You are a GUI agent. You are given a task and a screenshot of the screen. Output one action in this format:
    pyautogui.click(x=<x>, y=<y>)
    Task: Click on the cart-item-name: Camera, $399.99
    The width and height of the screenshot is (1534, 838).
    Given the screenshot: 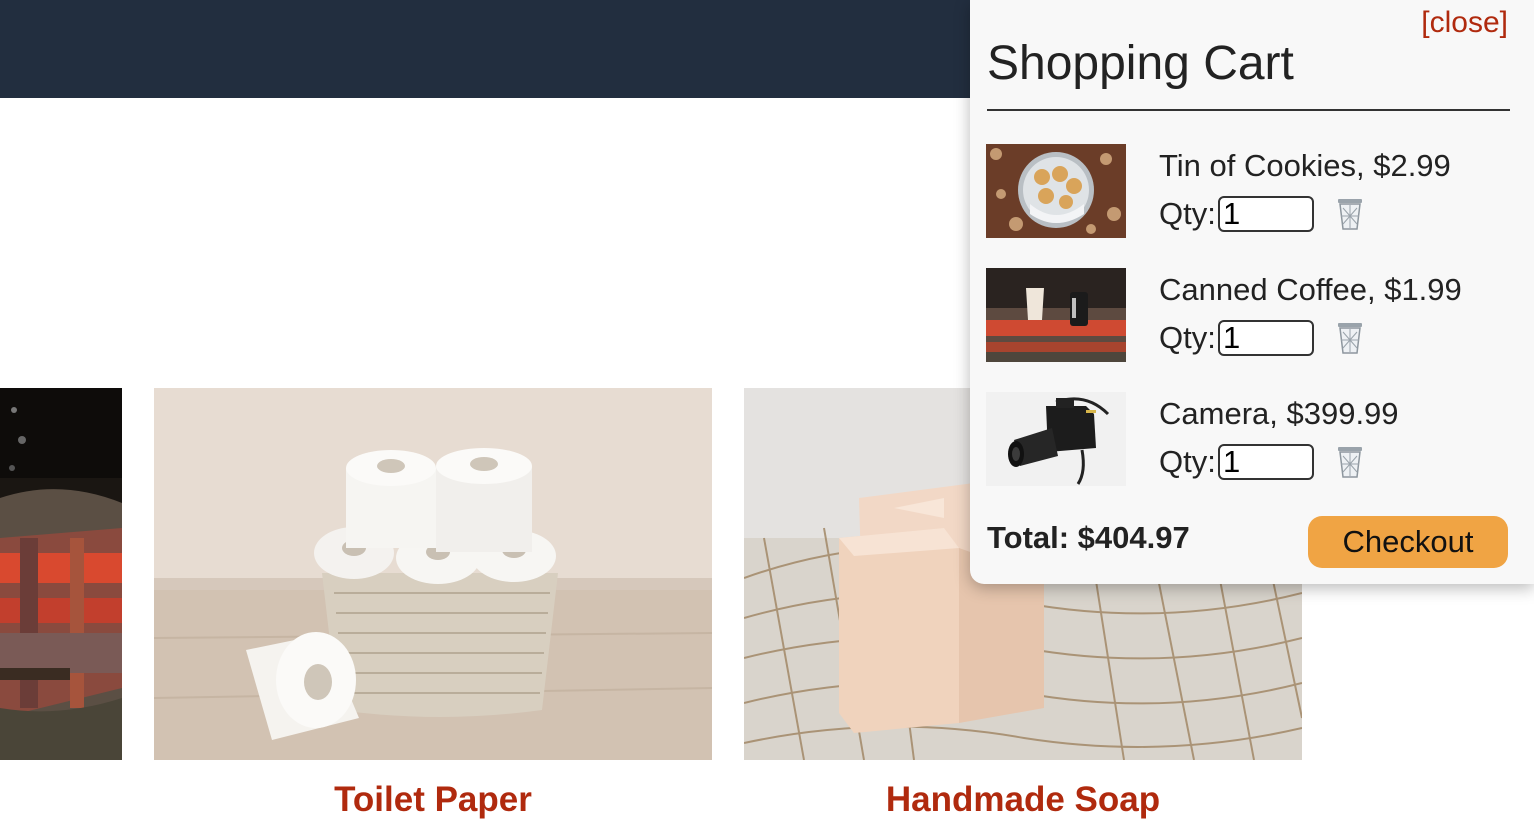 What is the action you would take?
    pyautogui.click(x=1279, y=413)
    